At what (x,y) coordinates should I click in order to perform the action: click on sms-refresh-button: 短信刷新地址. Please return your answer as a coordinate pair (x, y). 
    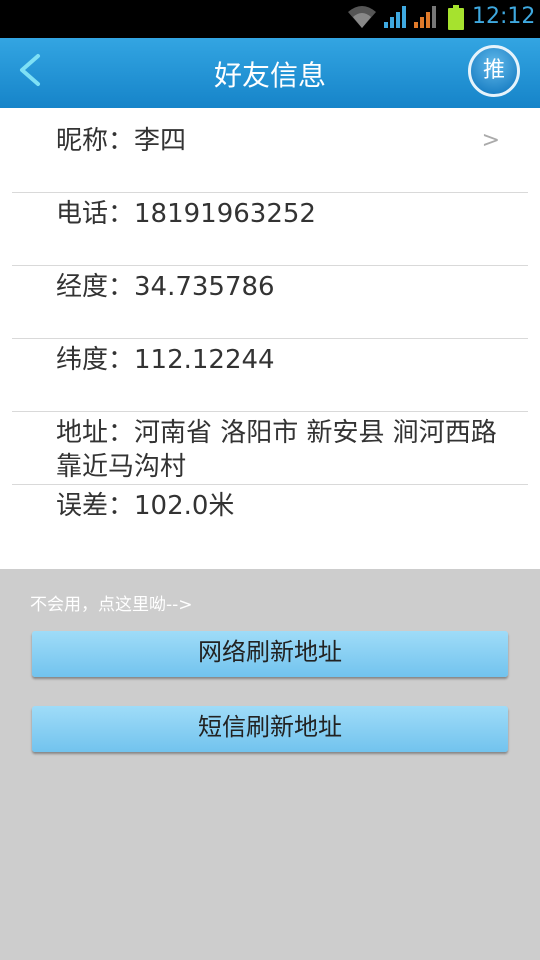
    Looking at the image, I should click on (270, 729).